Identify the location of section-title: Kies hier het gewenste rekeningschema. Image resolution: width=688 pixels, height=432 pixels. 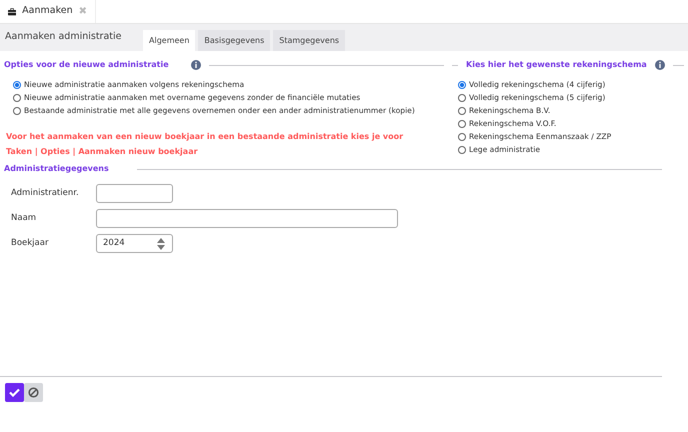
(556, 65).